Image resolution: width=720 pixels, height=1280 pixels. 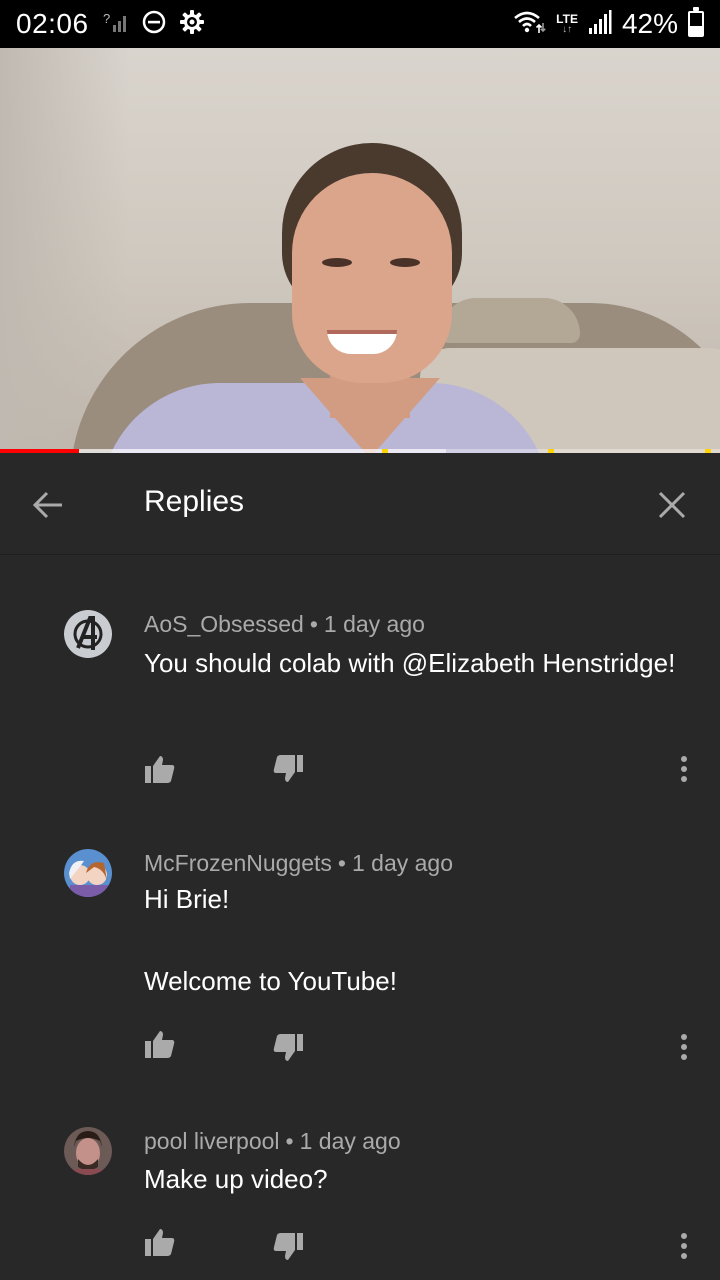 I want to click on avengers-logo-avatar, so click(x=88, y=634).